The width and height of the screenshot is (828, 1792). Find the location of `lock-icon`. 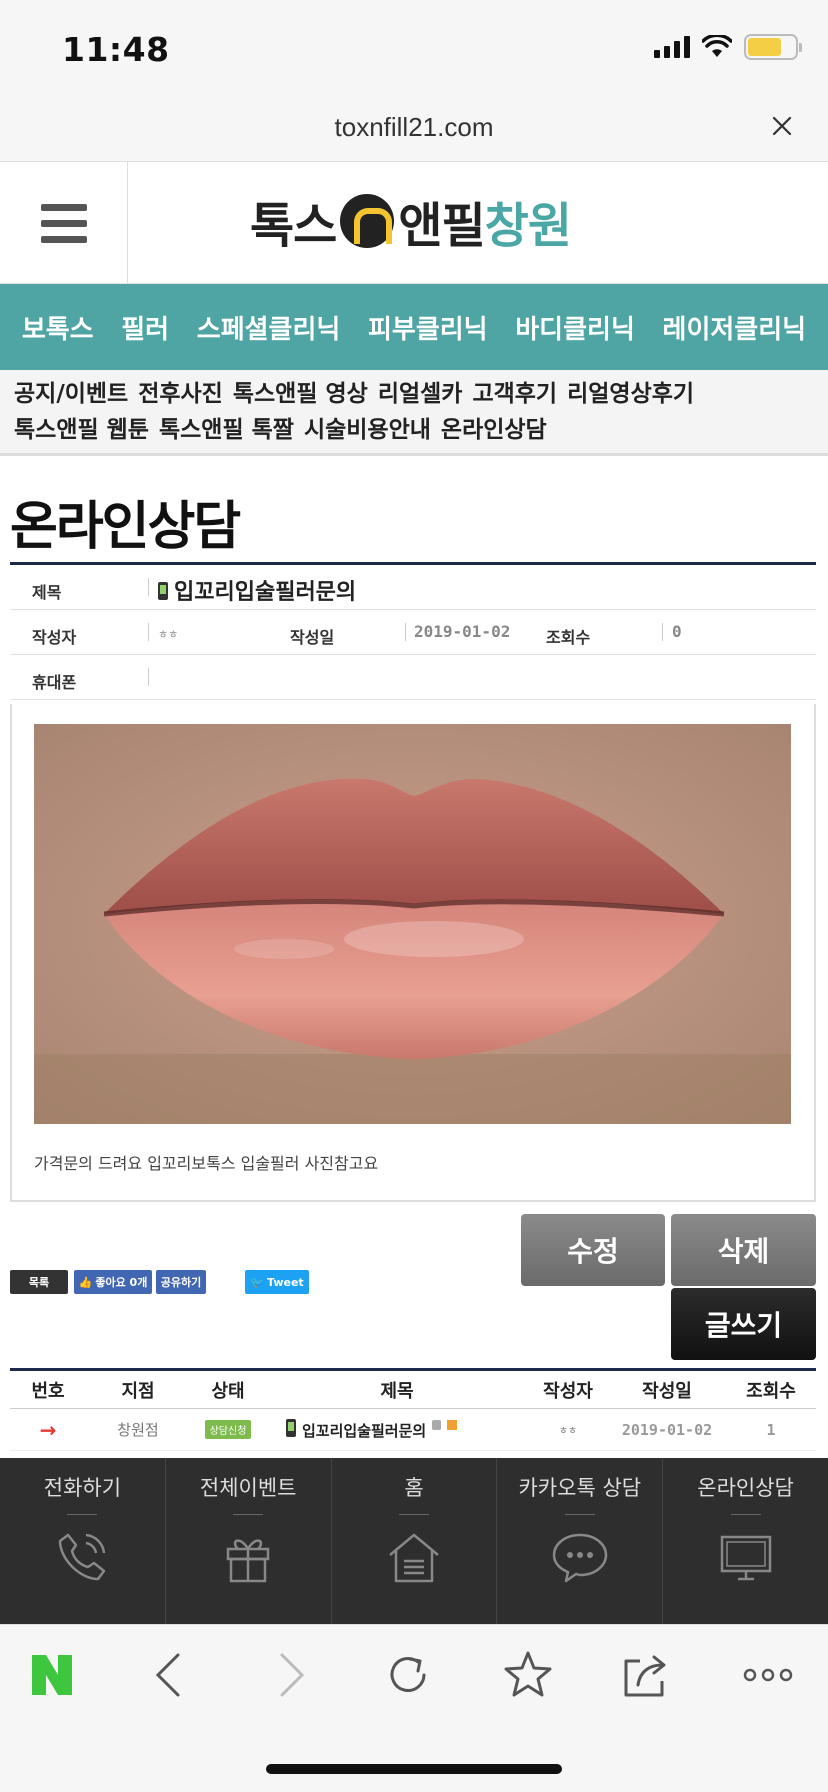

lock-icon is located at coordinates (437, 1424).